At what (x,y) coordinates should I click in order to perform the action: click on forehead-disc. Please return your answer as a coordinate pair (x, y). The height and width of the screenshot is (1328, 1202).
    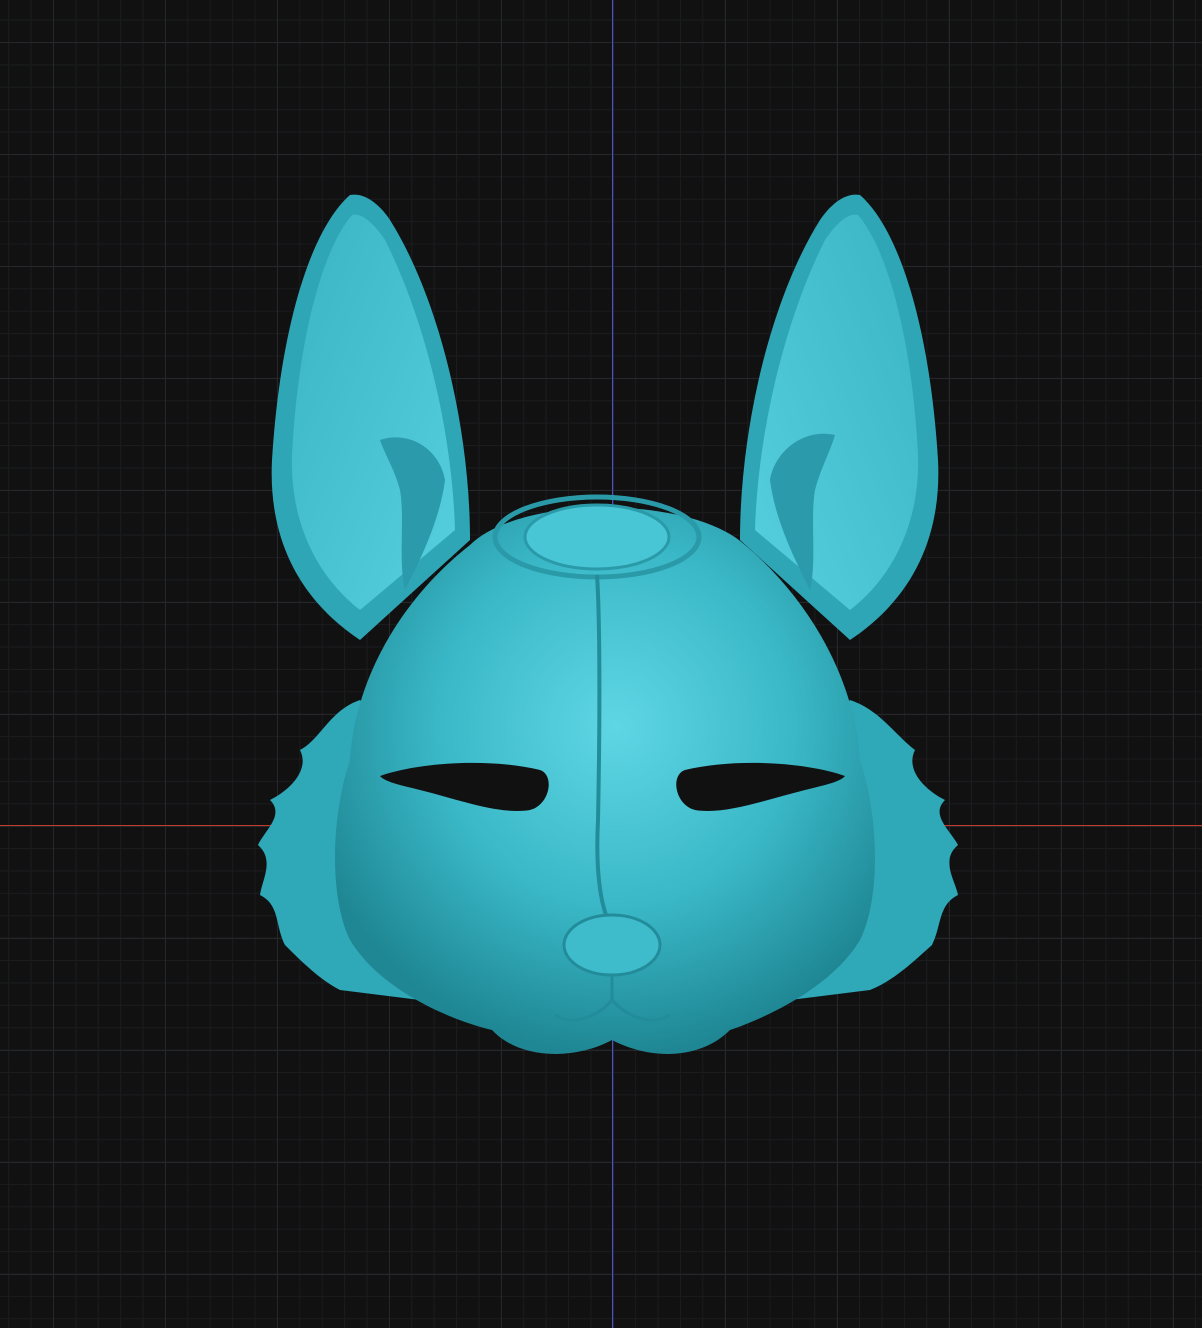
    Looking at the image, I should click on (597, 537).